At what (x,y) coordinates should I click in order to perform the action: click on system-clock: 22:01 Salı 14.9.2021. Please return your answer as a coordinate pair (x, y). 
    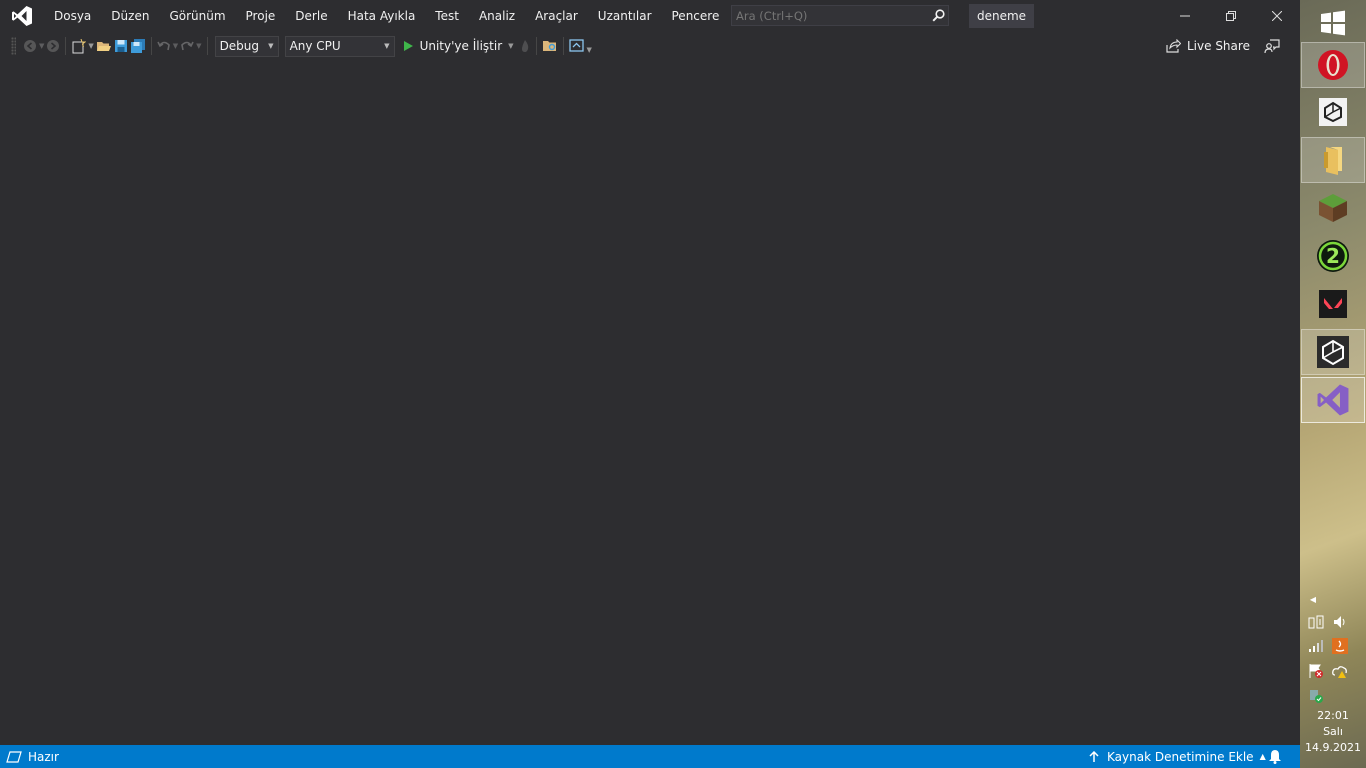
    Looking at the image, I should click on (1333, 732).